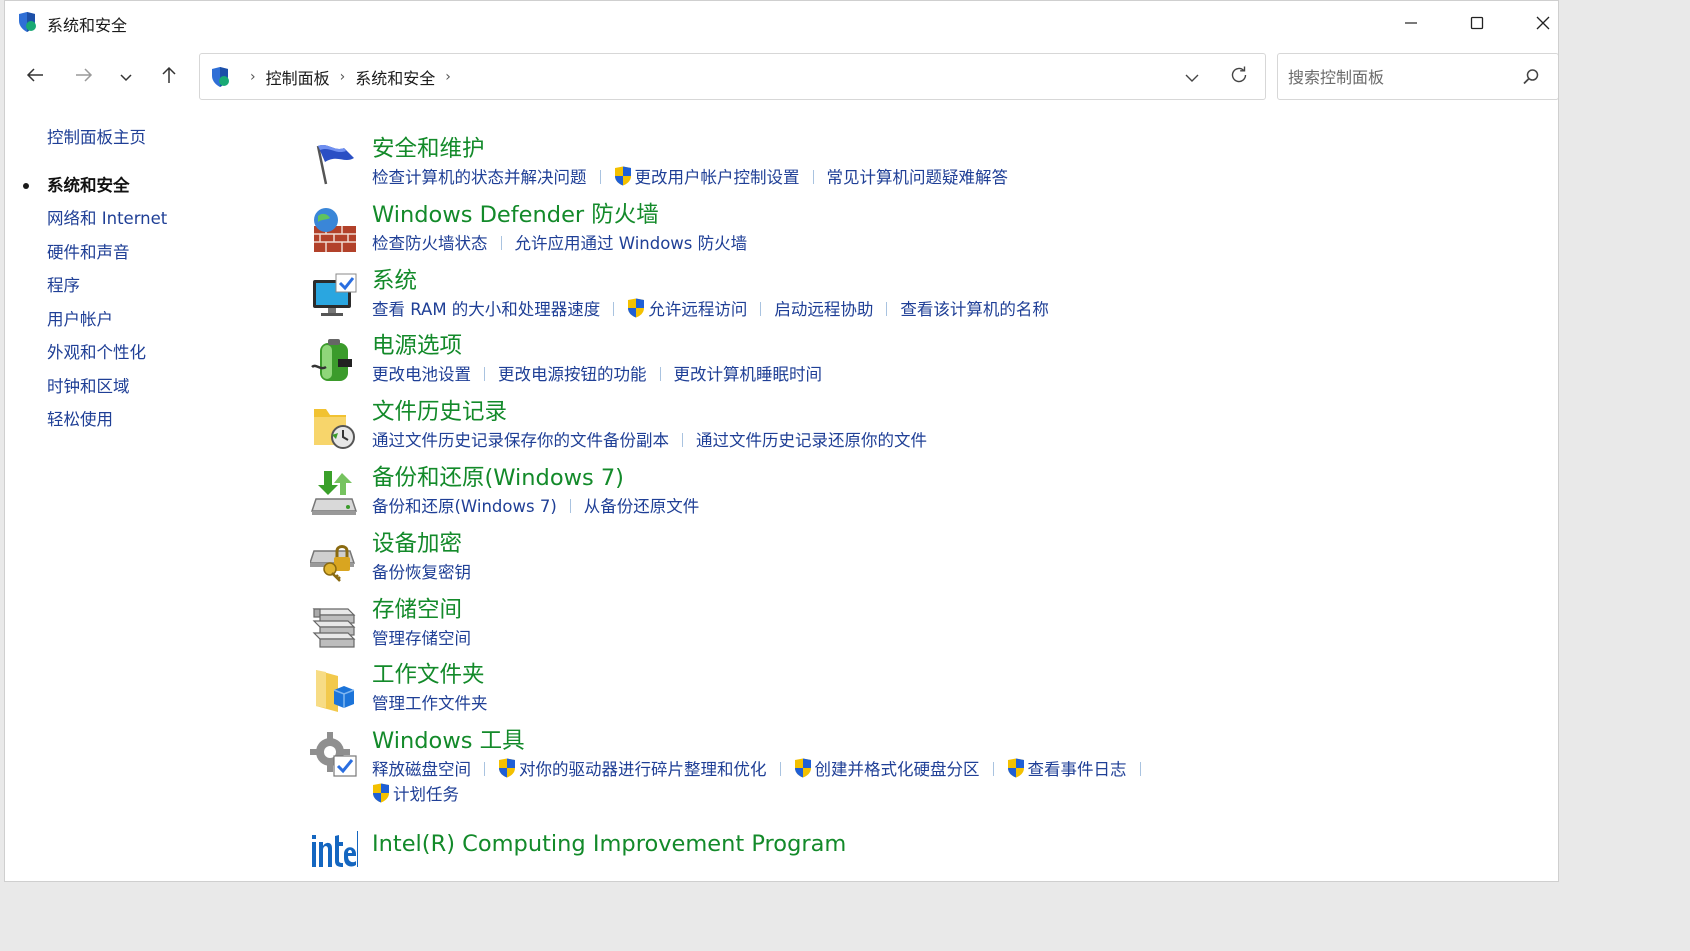 The image size is (1690, 951). What do you see at coordinates (334, 756) in the screenshot?
I see `tools-gear-icon` at bounding box center [334, 756].